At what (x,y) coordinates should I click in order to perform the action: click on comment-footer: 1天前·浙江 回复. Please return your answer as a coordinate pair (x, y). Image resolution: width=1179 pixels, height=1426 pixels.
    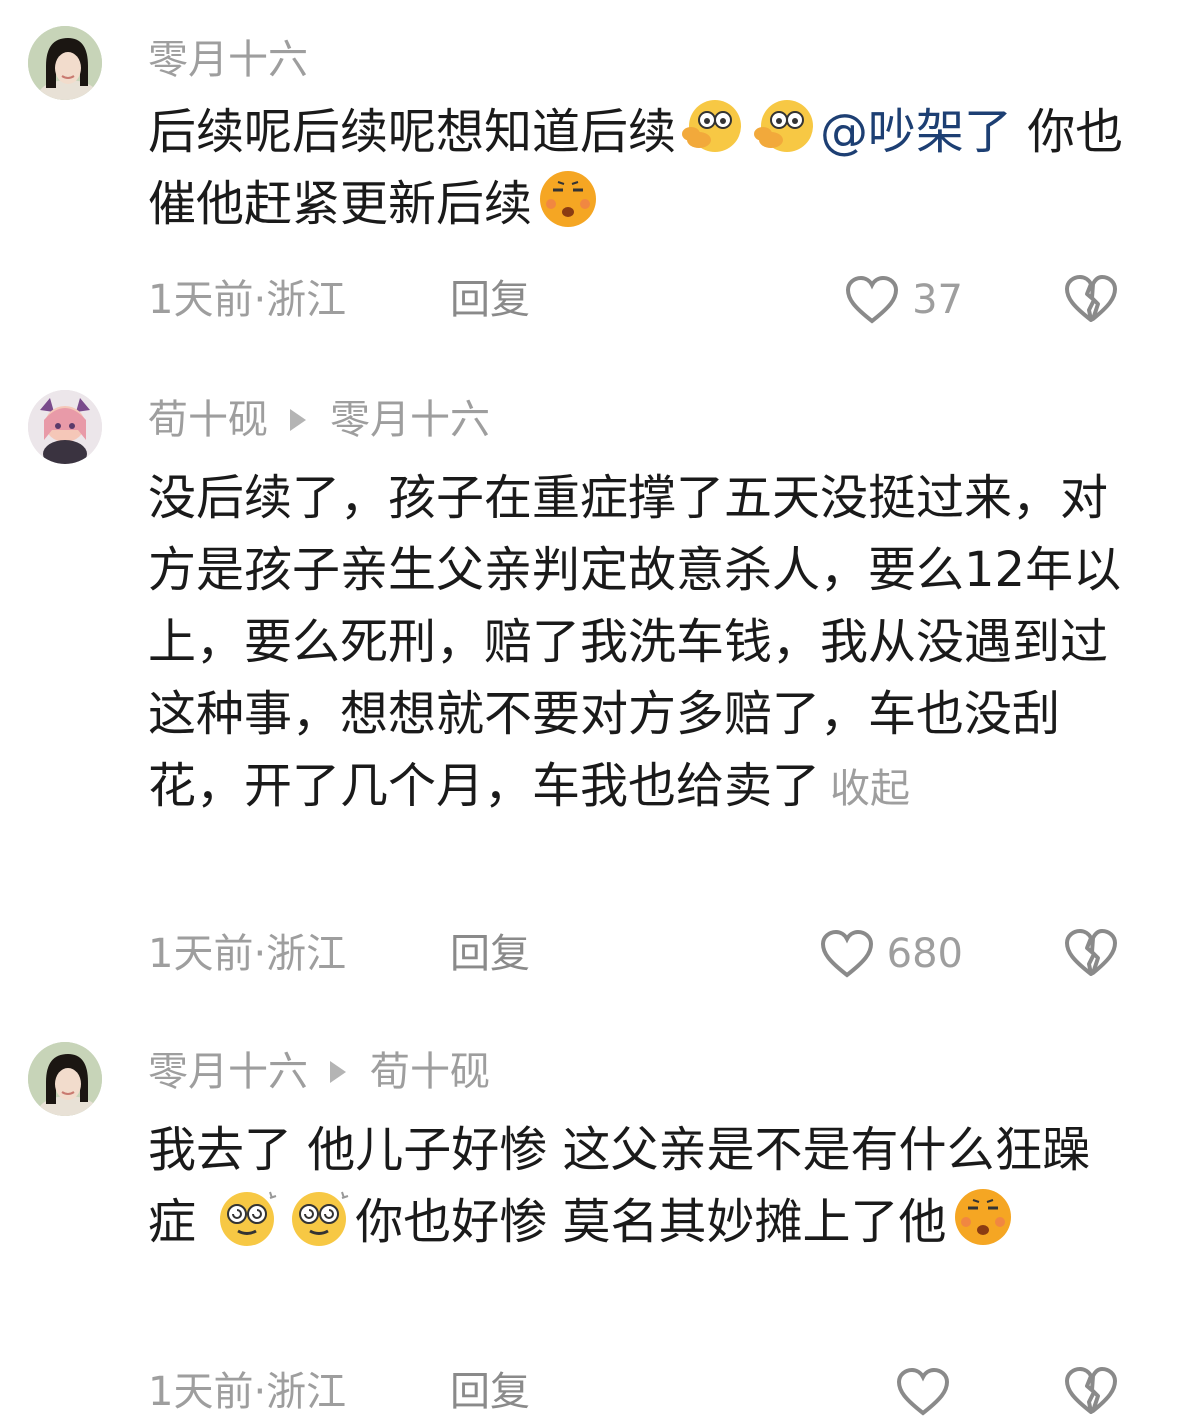
    Looking at the image, I should click on (638, 1392).